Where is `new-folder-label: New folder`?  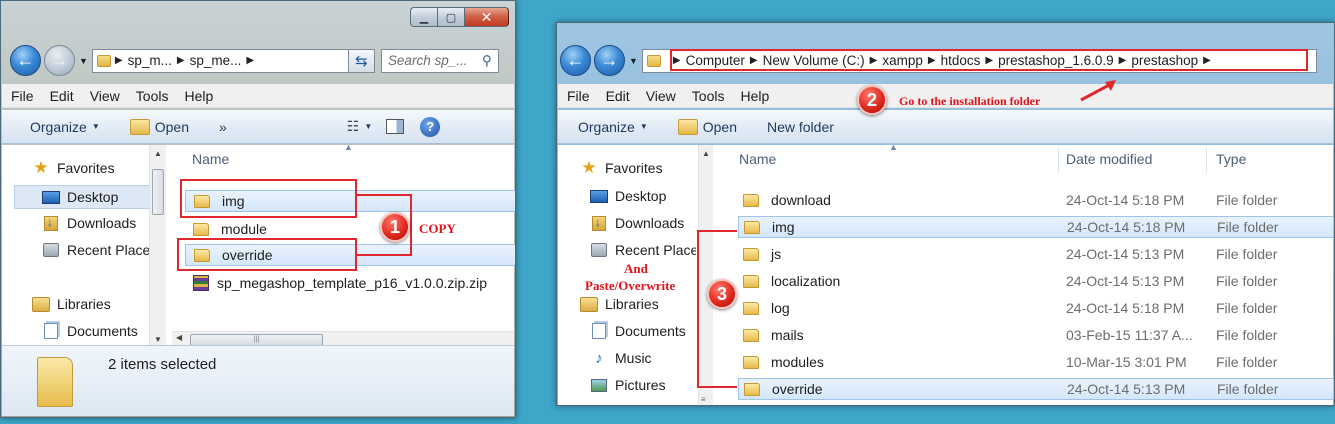
new-folder-label: New folder is located at coordinates (800, 126).